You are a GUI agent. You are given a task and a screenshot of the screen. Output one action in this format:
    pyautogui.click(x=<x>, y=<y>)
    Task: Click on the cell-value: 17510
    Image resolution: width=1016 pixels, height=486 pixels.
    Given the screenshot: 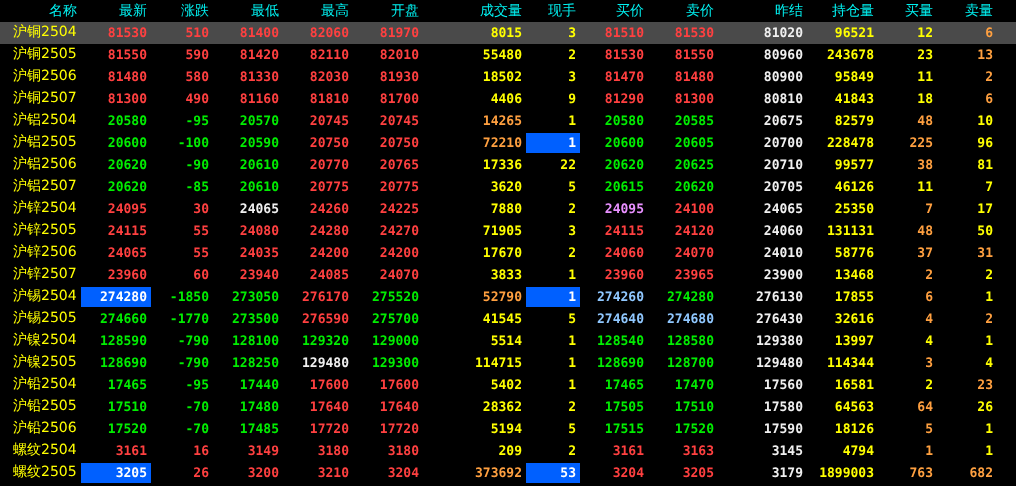 What is the action you would take?
    pyautogui.click(x=127, y=407)
    